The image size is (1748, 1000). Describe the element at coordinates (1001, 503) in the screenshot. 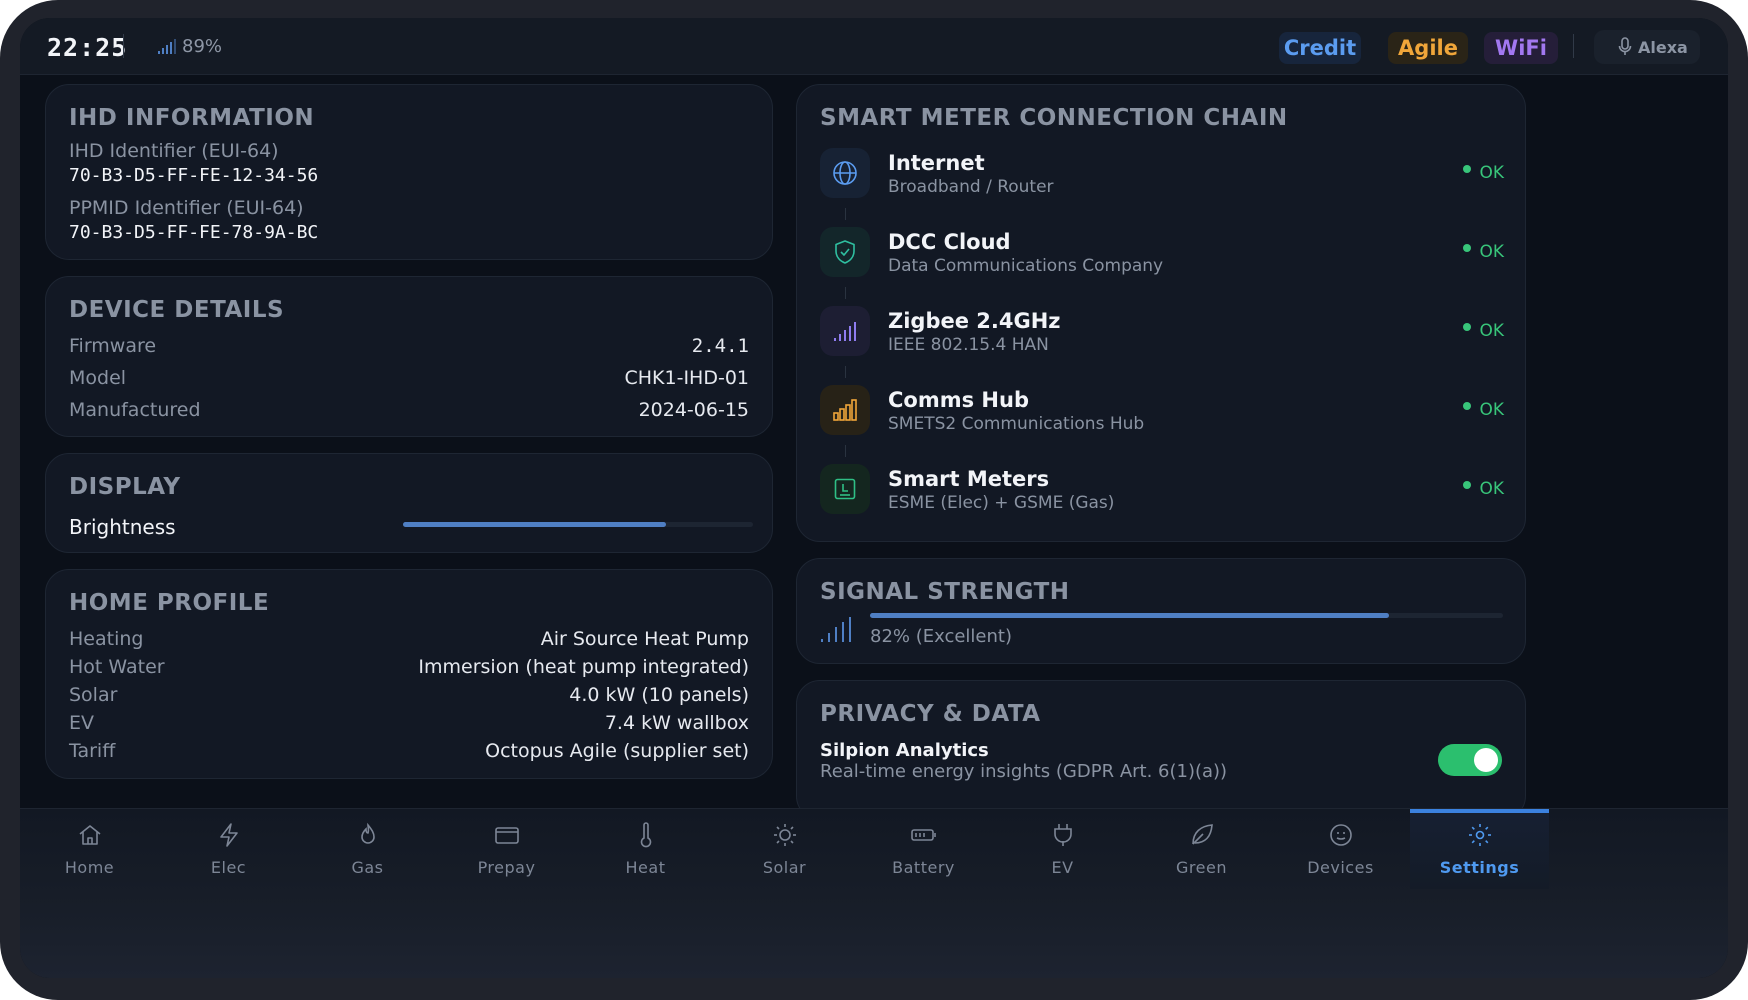

I see `chain-item-sub: ESME (Elec) + GSME (Gas)` at that location.